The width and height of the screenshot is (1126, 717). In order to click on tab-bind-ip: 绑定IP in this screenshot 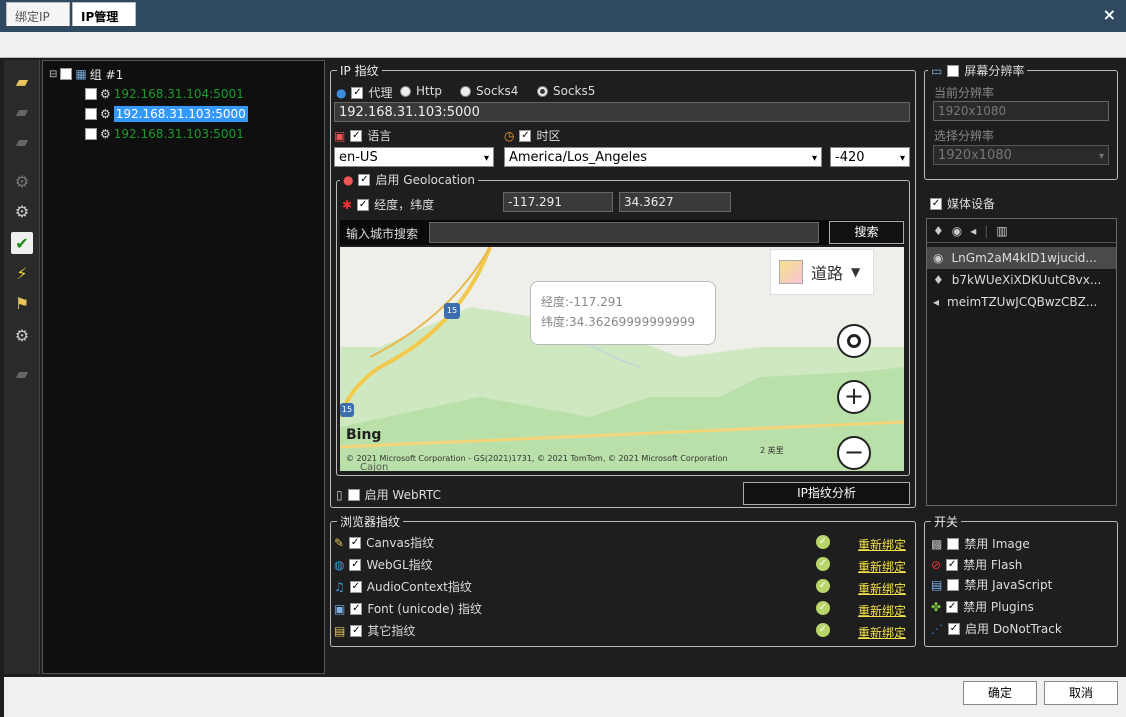, I will do `click(38, 14)`.